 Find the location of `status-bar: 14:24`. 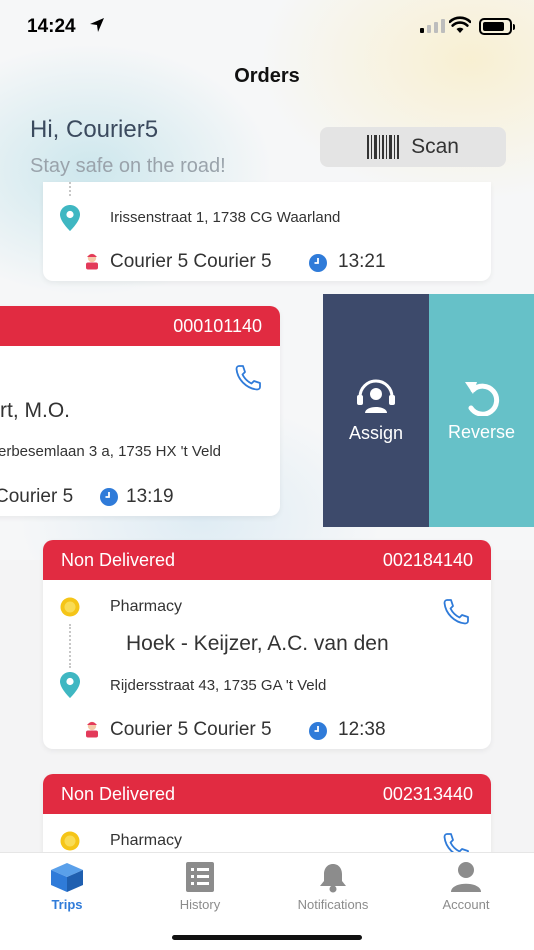

status-bar: 14:24 is located at coordinates (267, 27).